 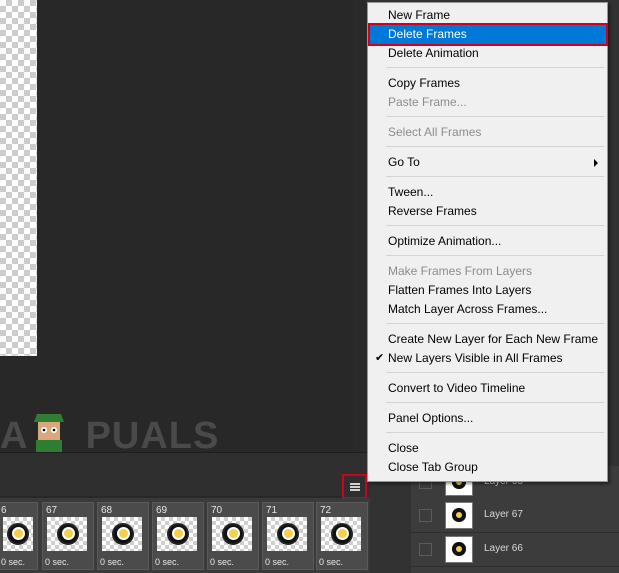 I want to click on menu-item-label: New Frame, so click(x=419, y=15).